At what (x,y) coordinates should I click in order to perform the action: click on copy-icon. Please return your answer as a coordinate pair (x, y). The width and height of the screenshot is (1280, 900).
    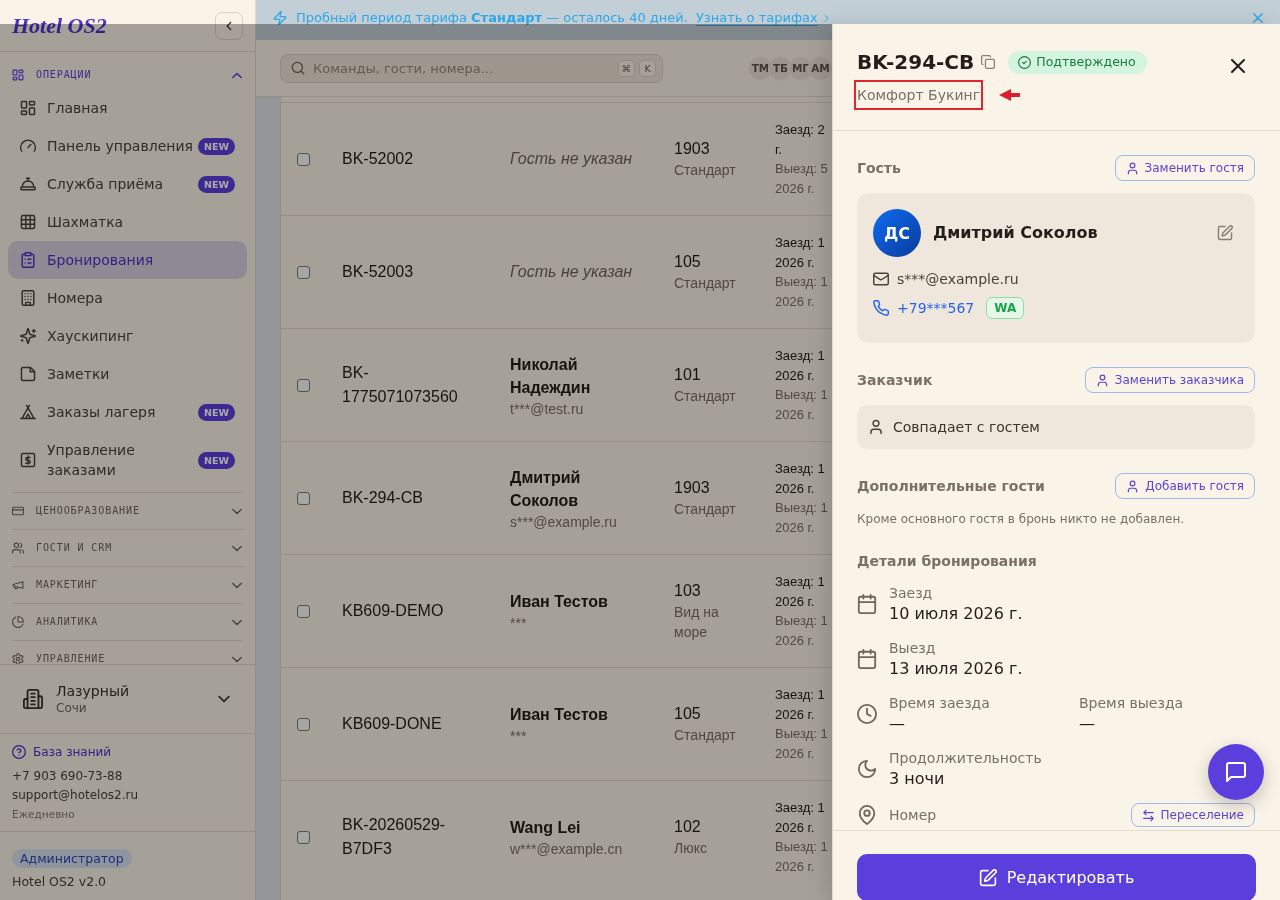
    Looking at the image, I should click on (988, 62).